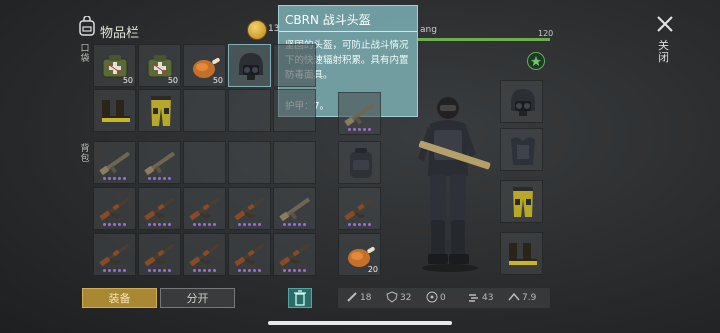 This screenshot has height=333, width=720. I want to click on stat-speed: 43, so click(480, 297).